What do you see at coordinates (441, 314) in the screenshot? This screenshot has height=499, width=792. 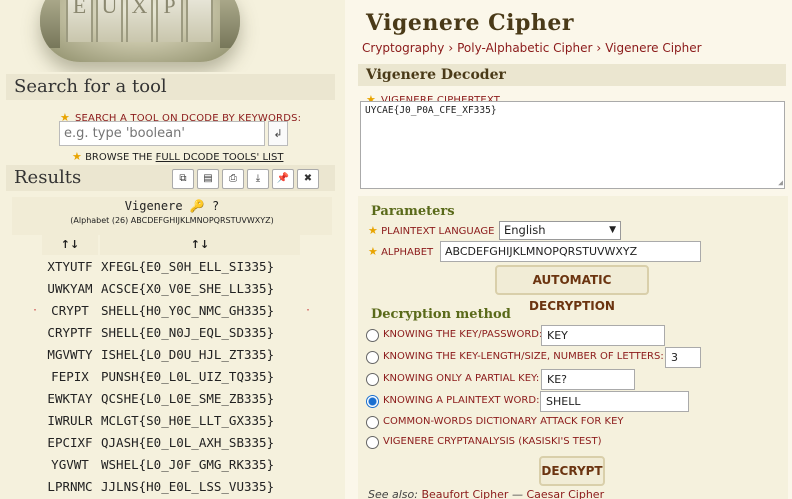 I see `decryption-method-title: Decryption method` at bounding box center [441, 314].